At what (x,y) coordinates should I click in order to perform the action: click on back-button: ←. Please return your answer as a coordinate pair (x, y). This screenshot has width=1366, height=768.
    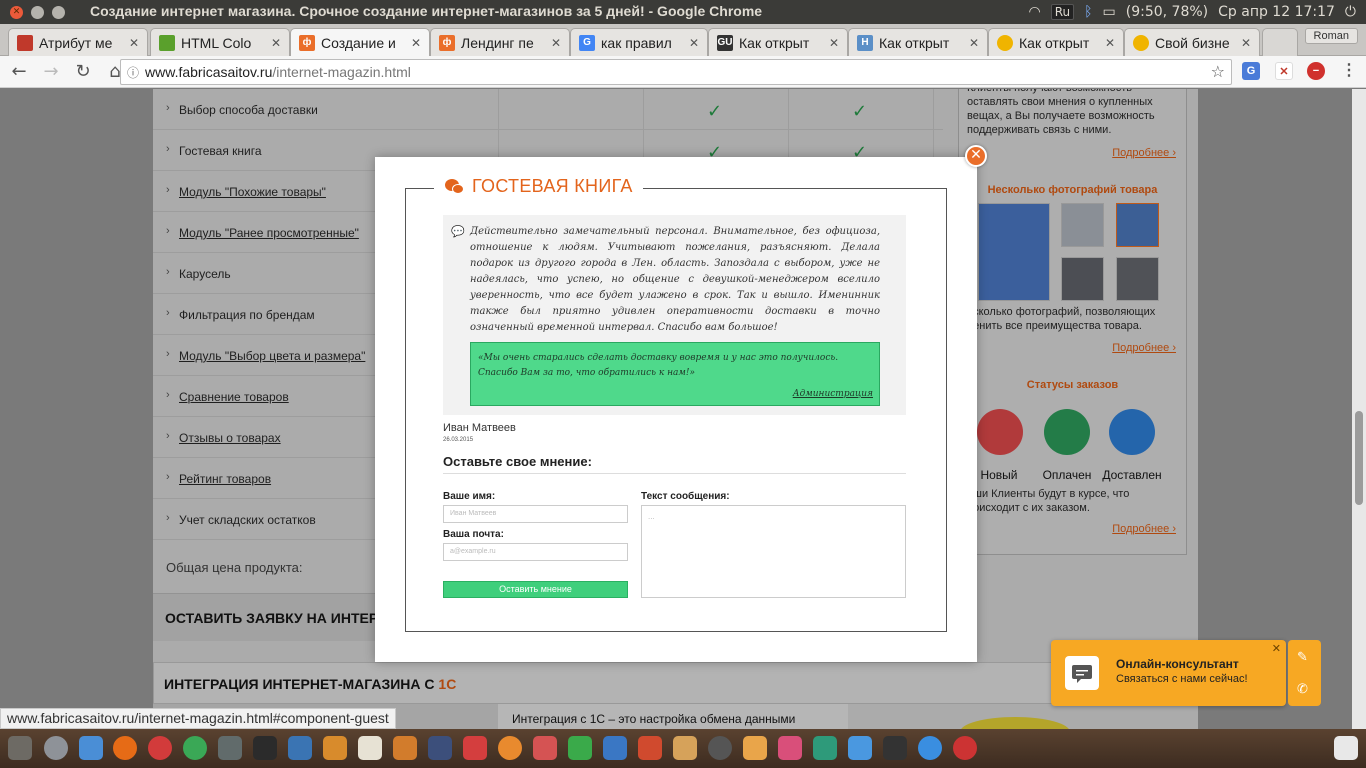
    Looking at the image, I should click on (19, 72).